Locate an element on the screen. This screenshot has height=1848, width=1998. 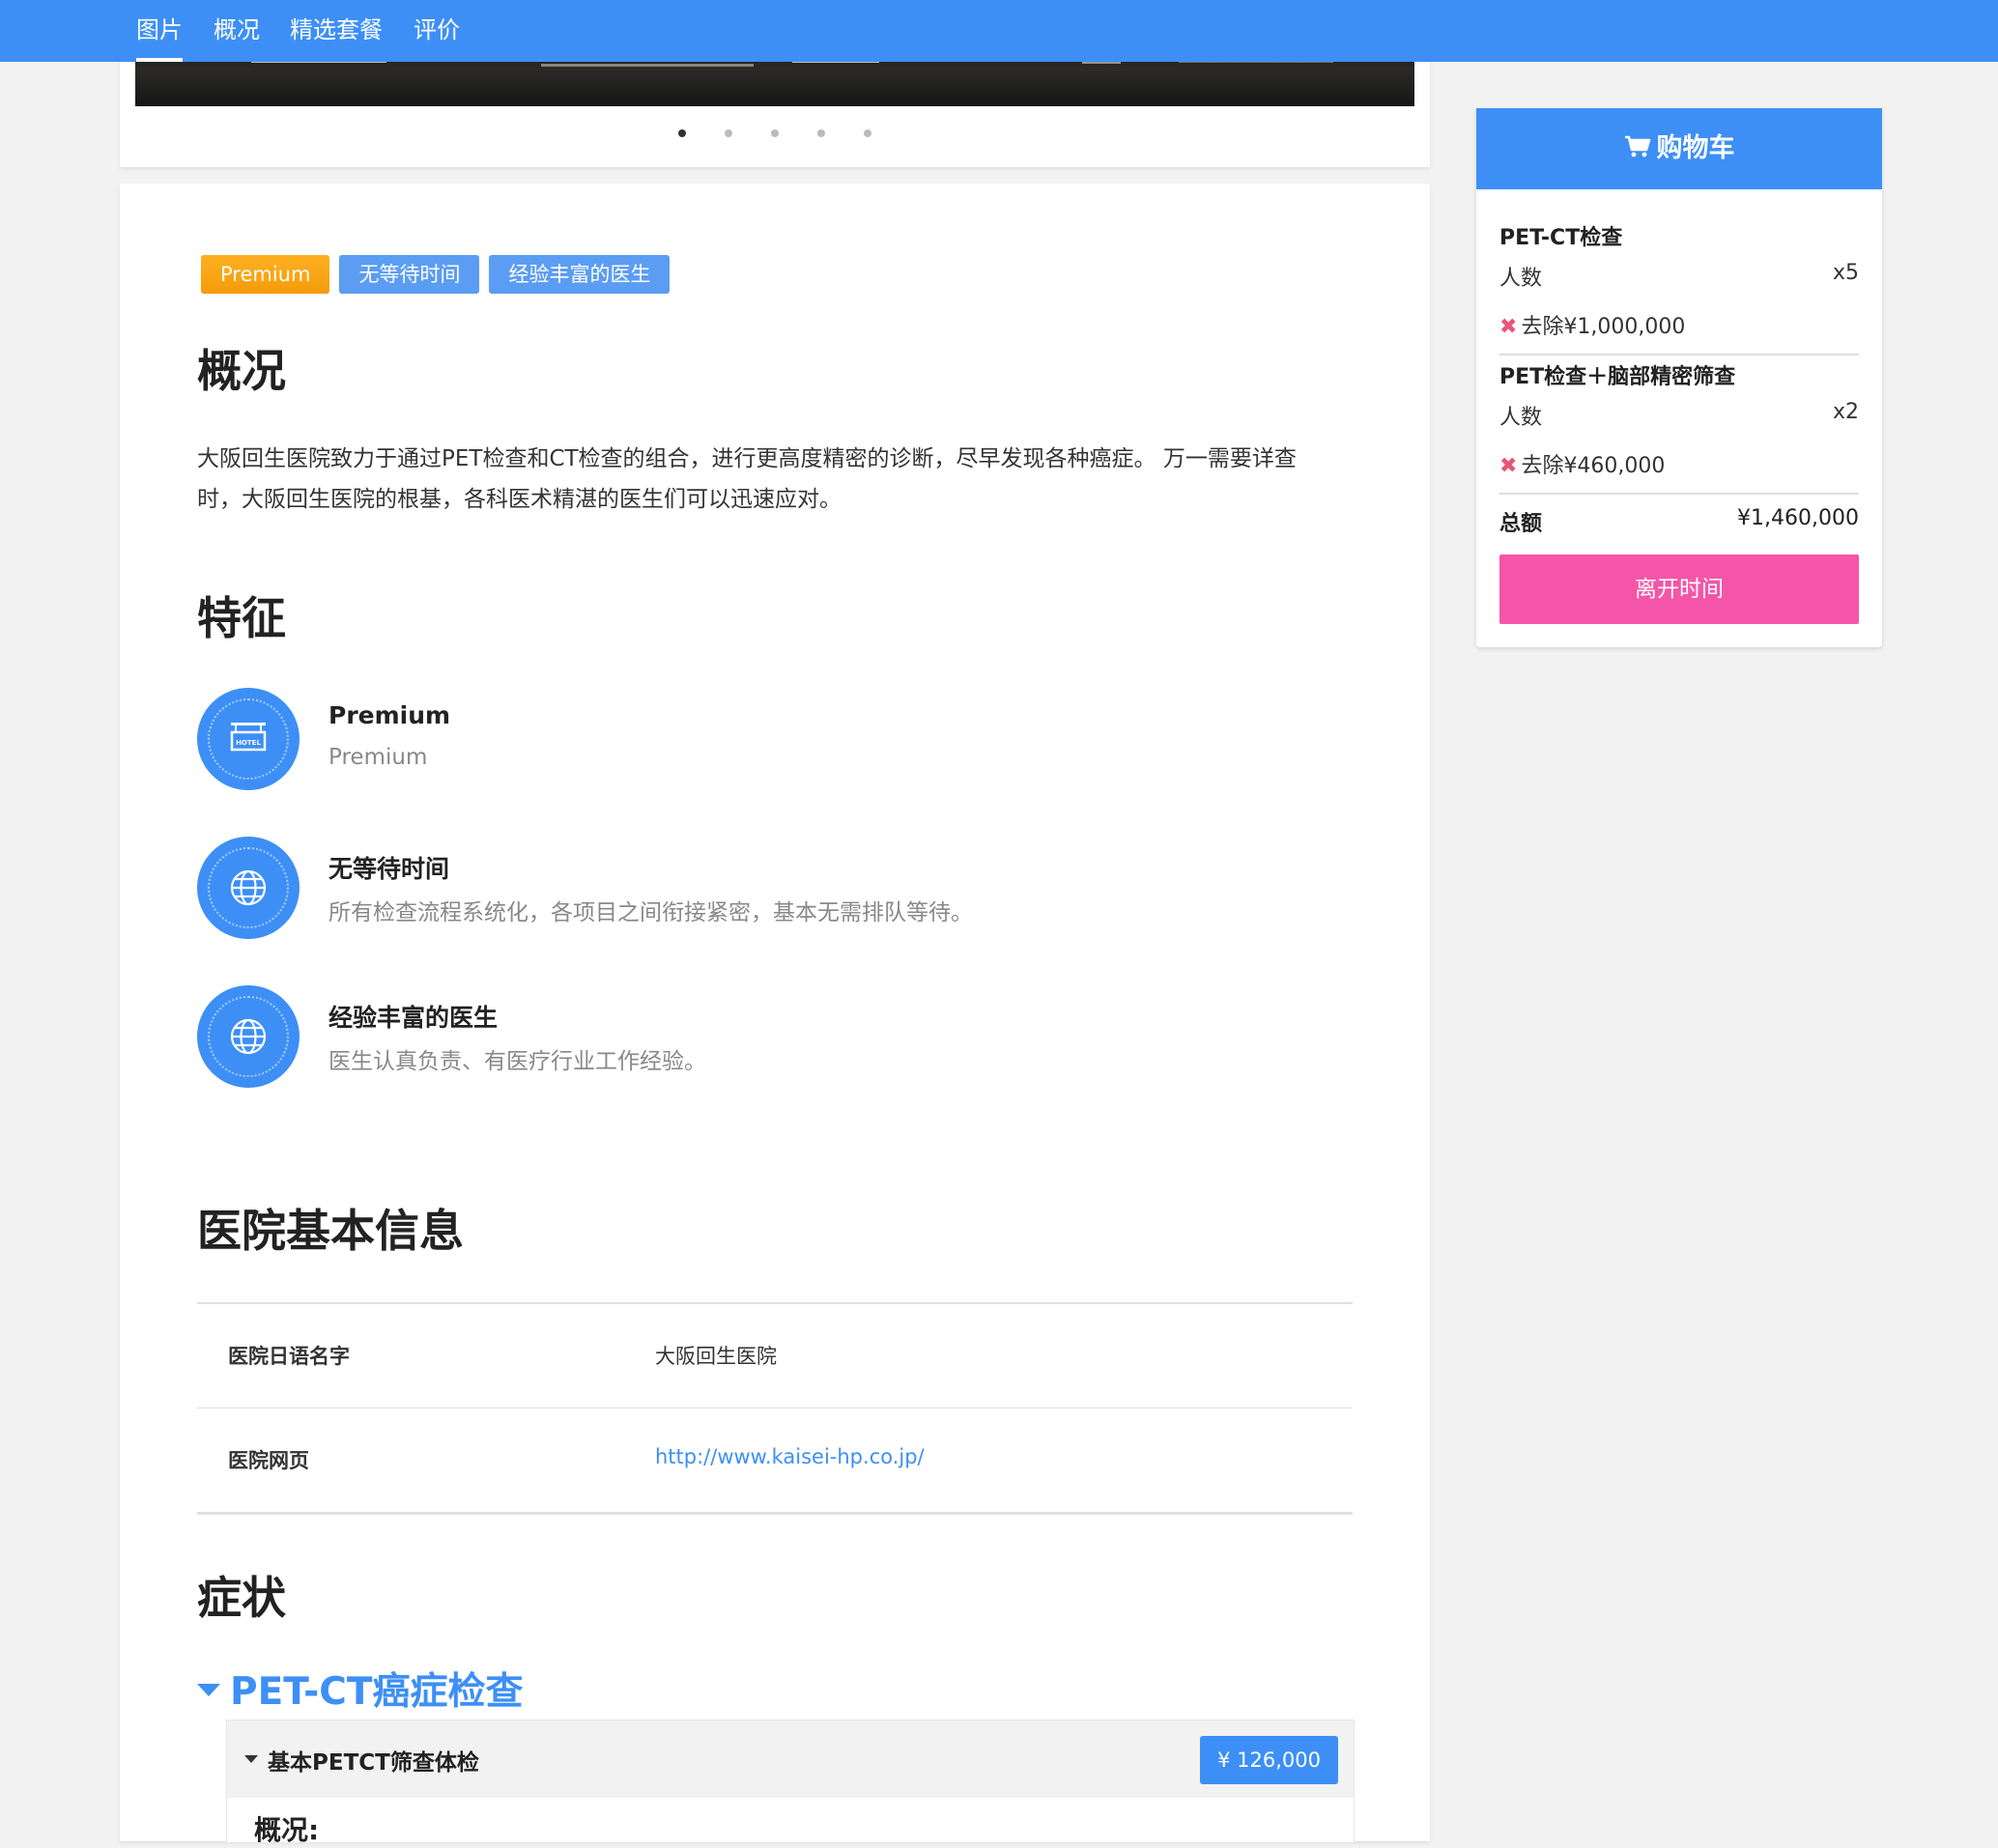
carousel-dots is located at coordinates (775, 133).